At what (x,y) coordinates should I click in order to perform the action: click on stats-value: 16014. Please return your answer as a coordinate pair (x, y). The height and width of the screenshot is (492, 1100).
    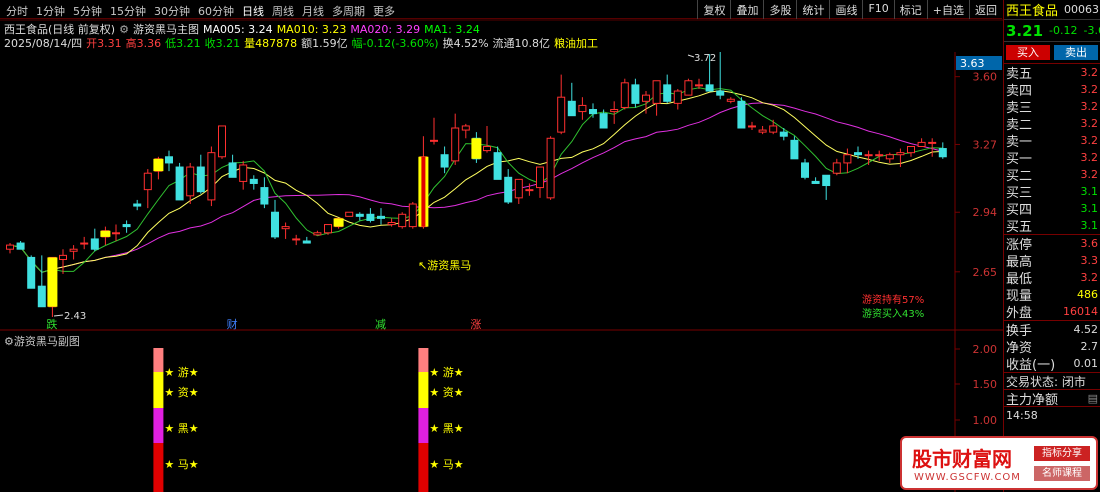
    Looking at the image, I should click on (1080, 311).